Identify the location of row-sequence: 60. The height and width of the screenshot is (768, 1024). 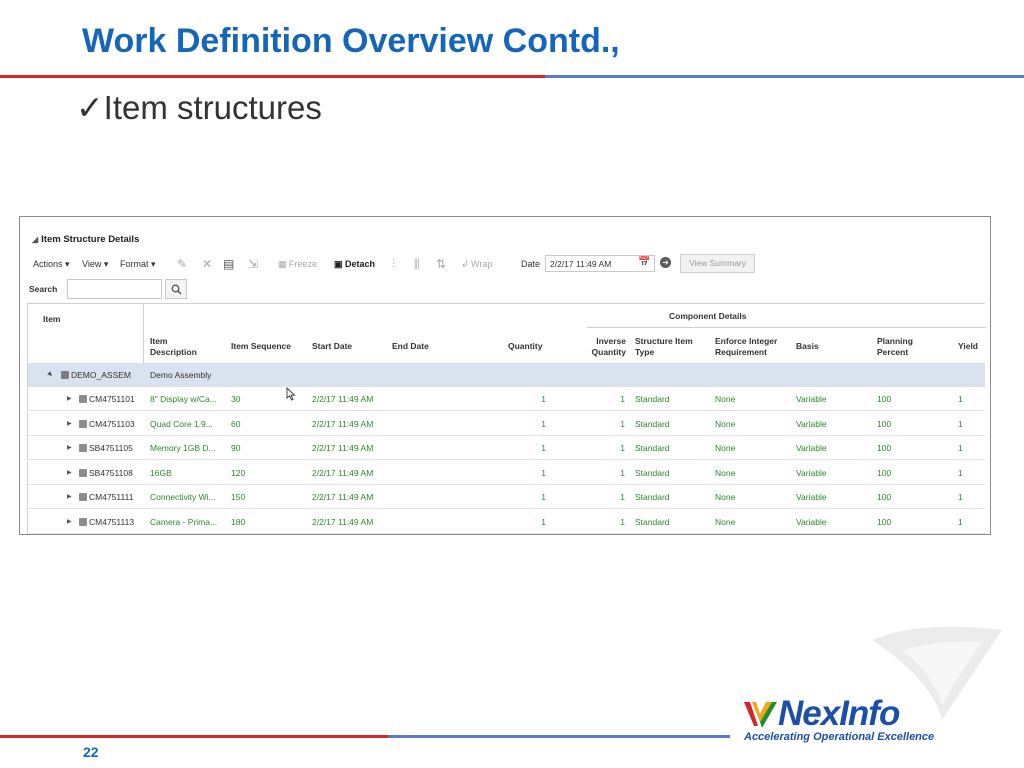
(236, 423).